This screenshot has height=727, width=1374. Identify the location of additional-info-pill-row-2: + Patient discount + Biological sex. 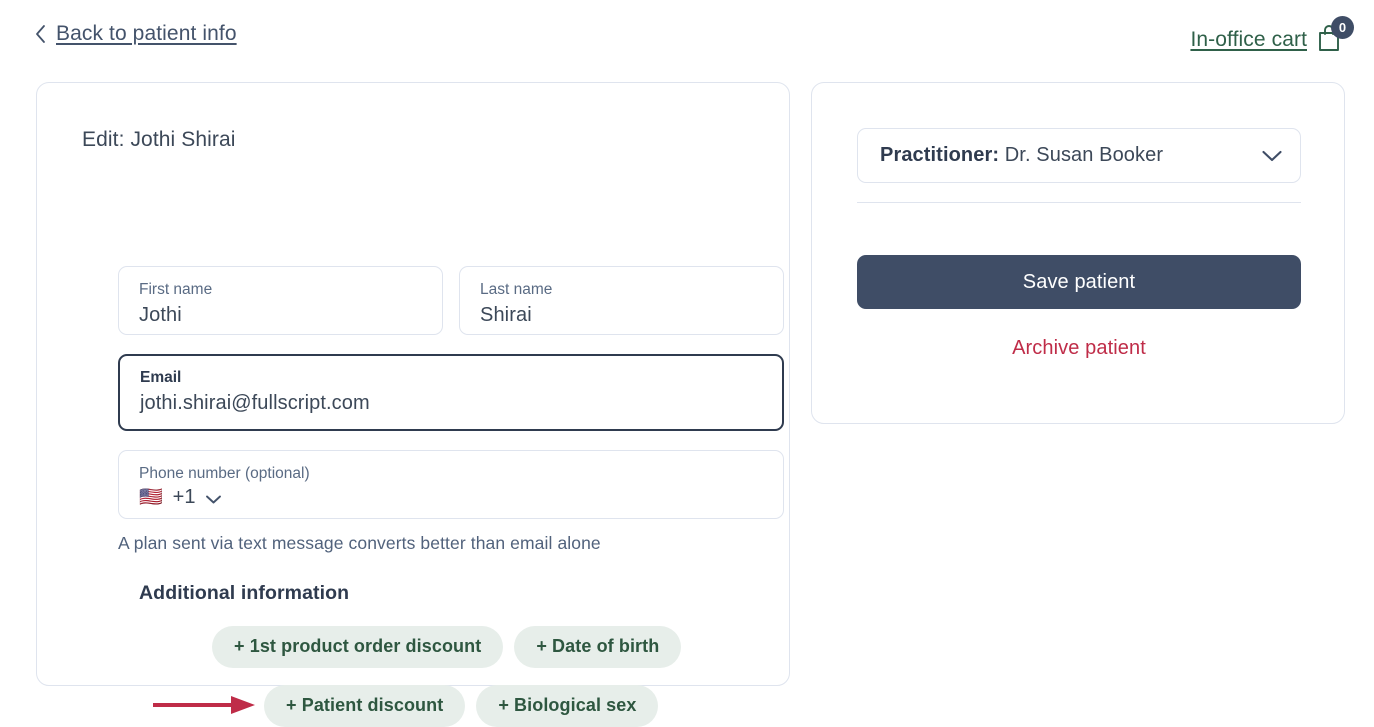
(461, 706).